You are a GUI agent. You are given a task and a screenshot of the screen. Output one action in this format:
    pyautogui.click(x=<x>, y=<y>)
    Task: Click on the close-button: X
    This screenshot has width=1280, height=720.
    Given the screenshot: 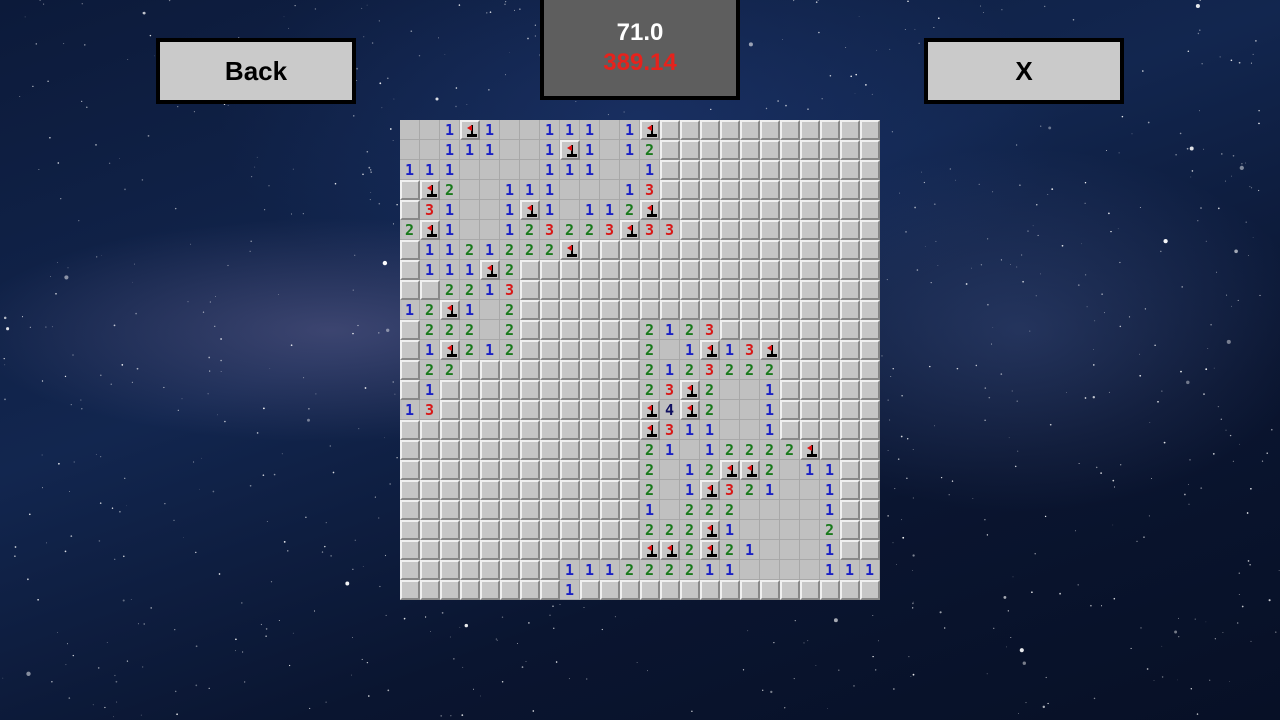 What is the action you would take?
    pyautogui.click(x=1024, y=71)
    